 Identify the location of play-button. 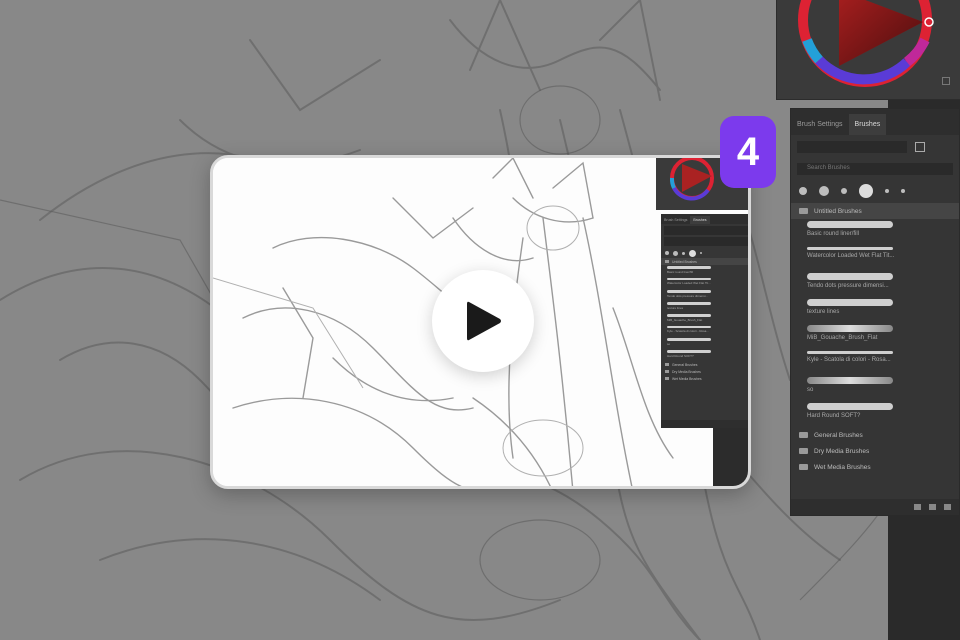
(483, 321).